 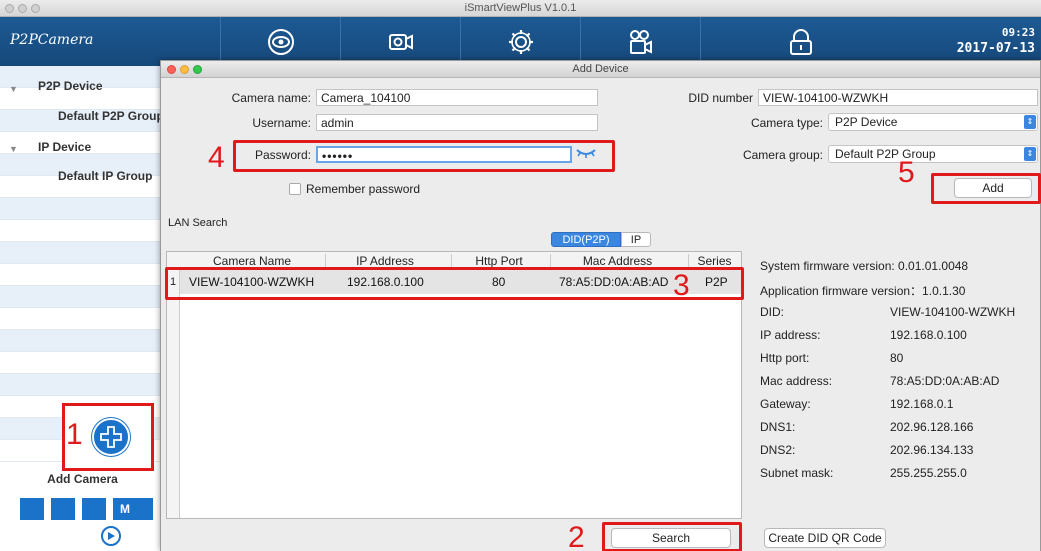 What do you see at coordinates (198, 223) in the screenshot?
I see `lan-search-label: LAN Search` at bounding box center [198, 223].